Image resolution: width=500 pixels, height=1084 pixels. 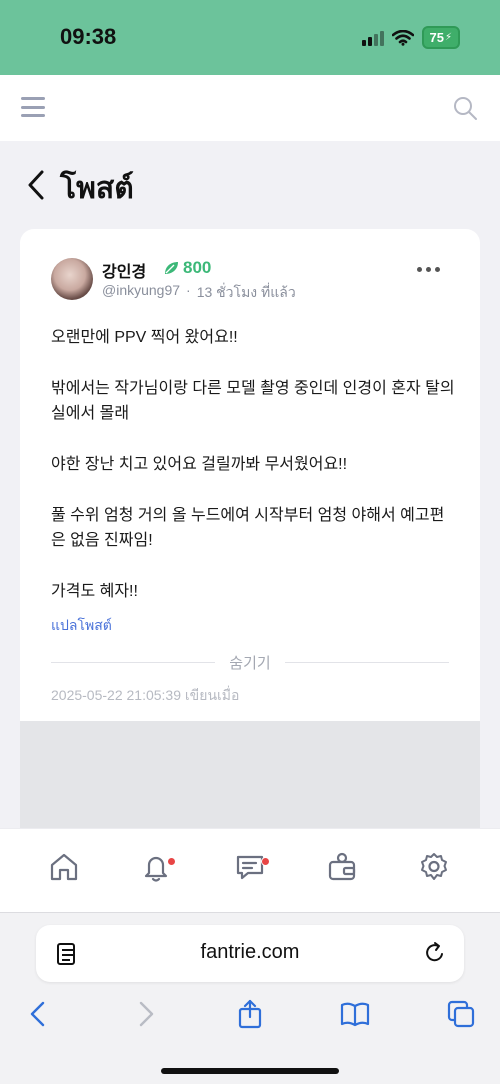 I want to click on home-indicator, so click(x=250, y=1071).